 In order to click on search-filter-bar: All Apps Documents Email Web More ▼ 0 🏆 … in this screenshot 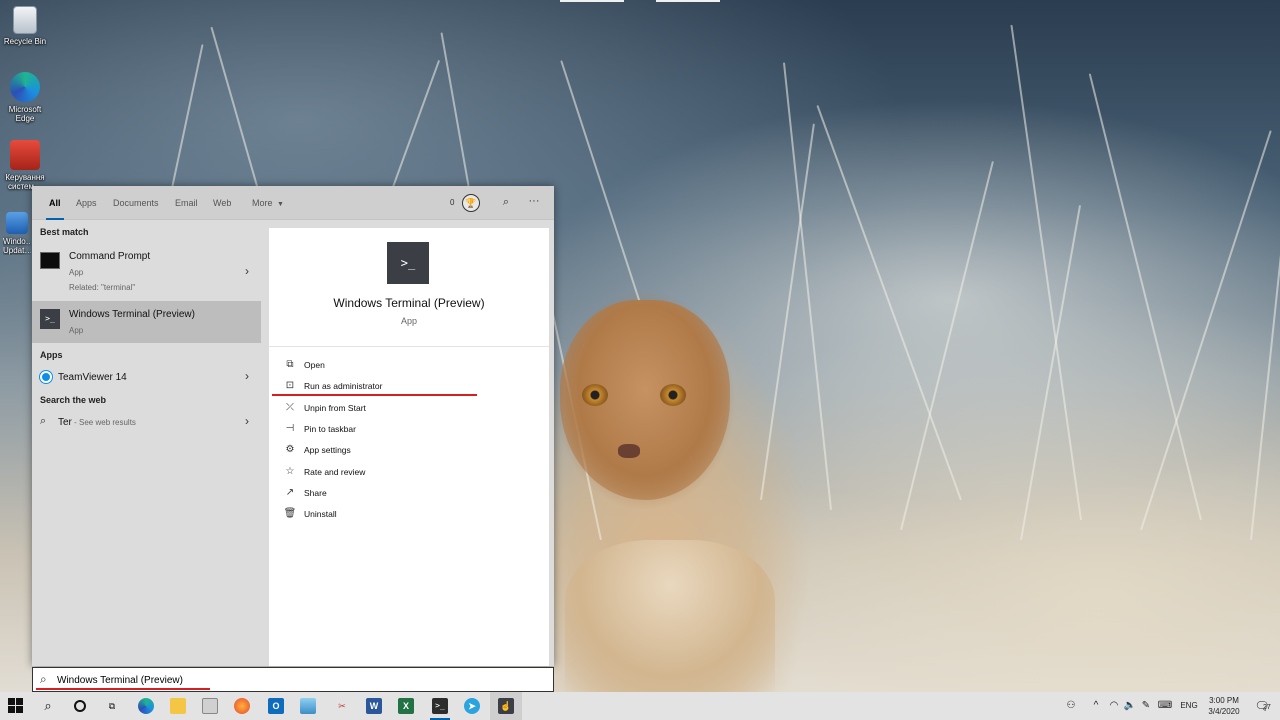, I will do `click(293, 203)`.